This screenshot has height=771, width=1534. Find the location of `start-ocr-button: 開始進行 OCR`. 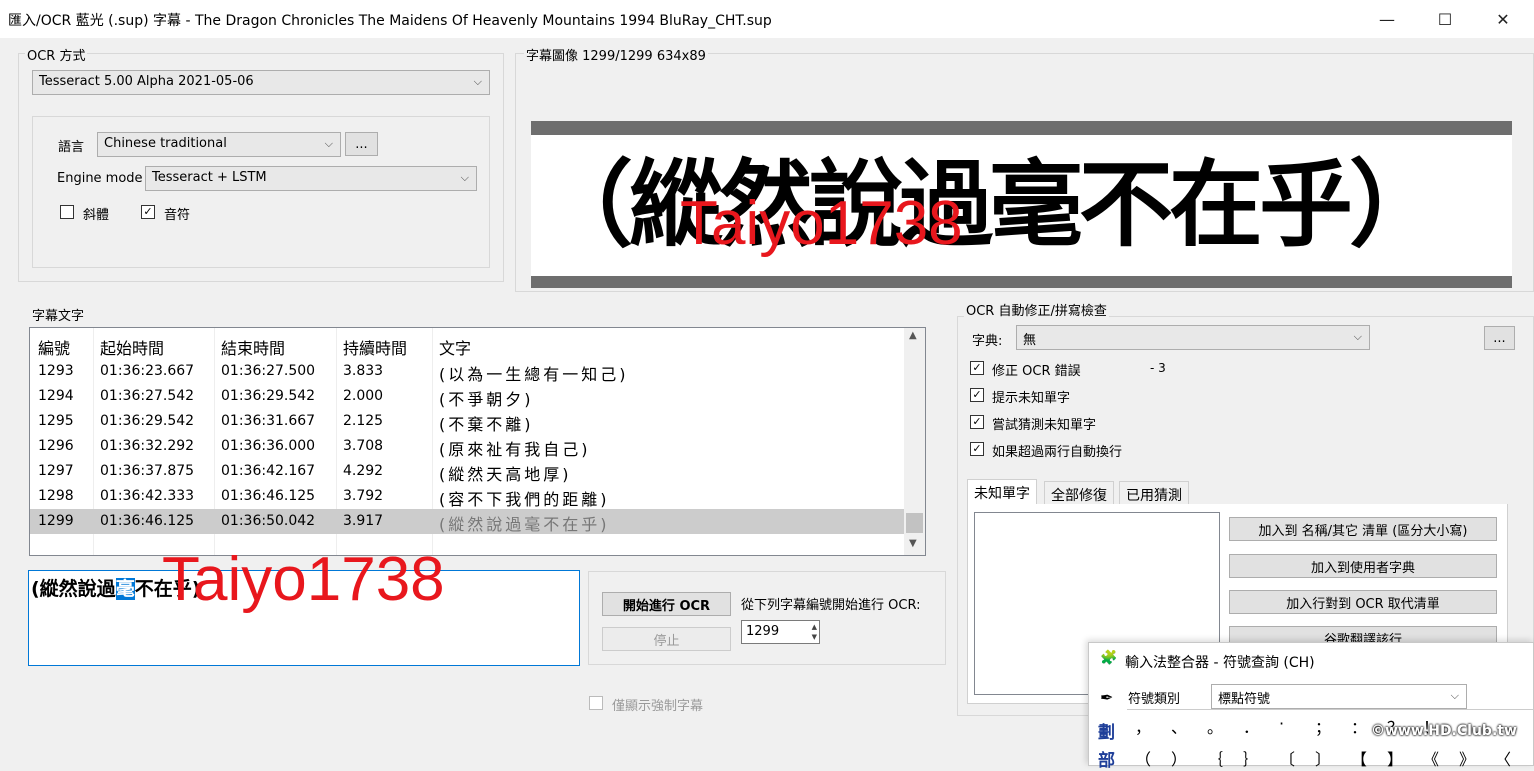

start-ocr-button: 開始進行 OCR is located at coordinates (666, 604).